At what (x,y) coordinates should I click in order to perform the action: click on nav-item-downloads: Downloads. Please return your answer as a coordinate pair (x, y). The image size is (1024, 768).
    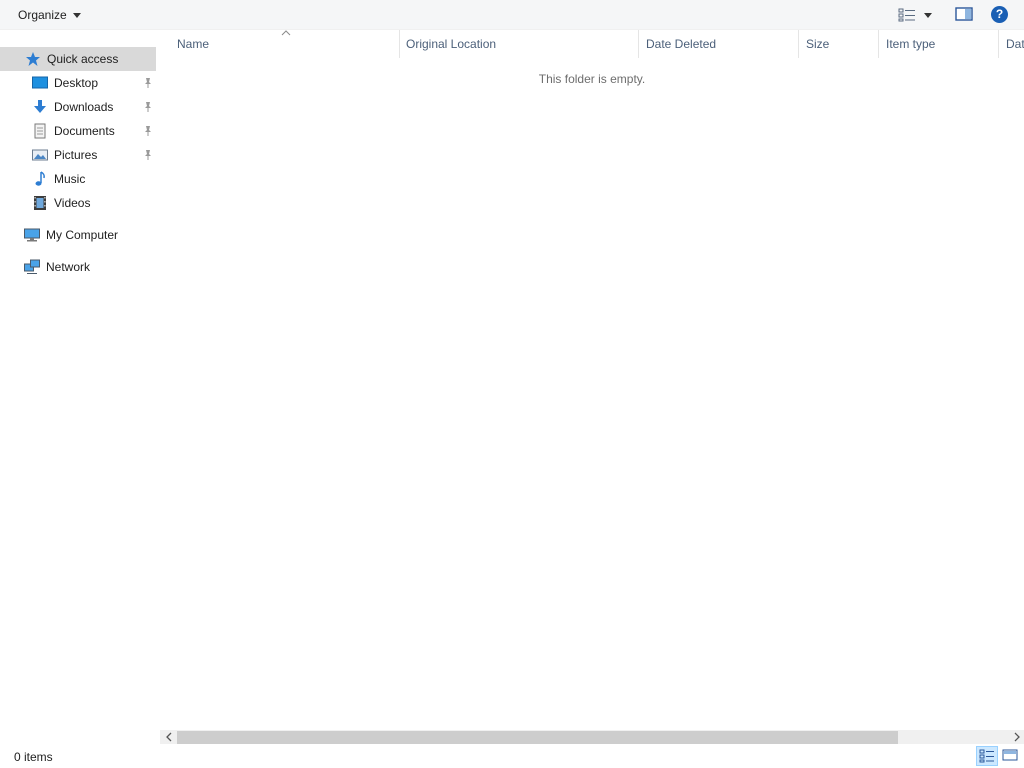
    Looking at the image, I should click on (78, 107).